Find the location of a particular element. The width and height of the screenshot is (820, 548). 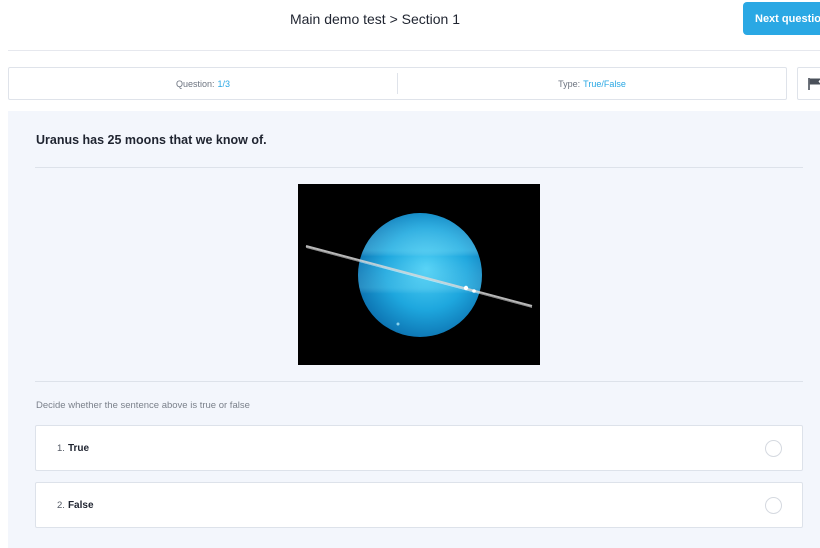

option-label: True is located at coordinates (78, 448).